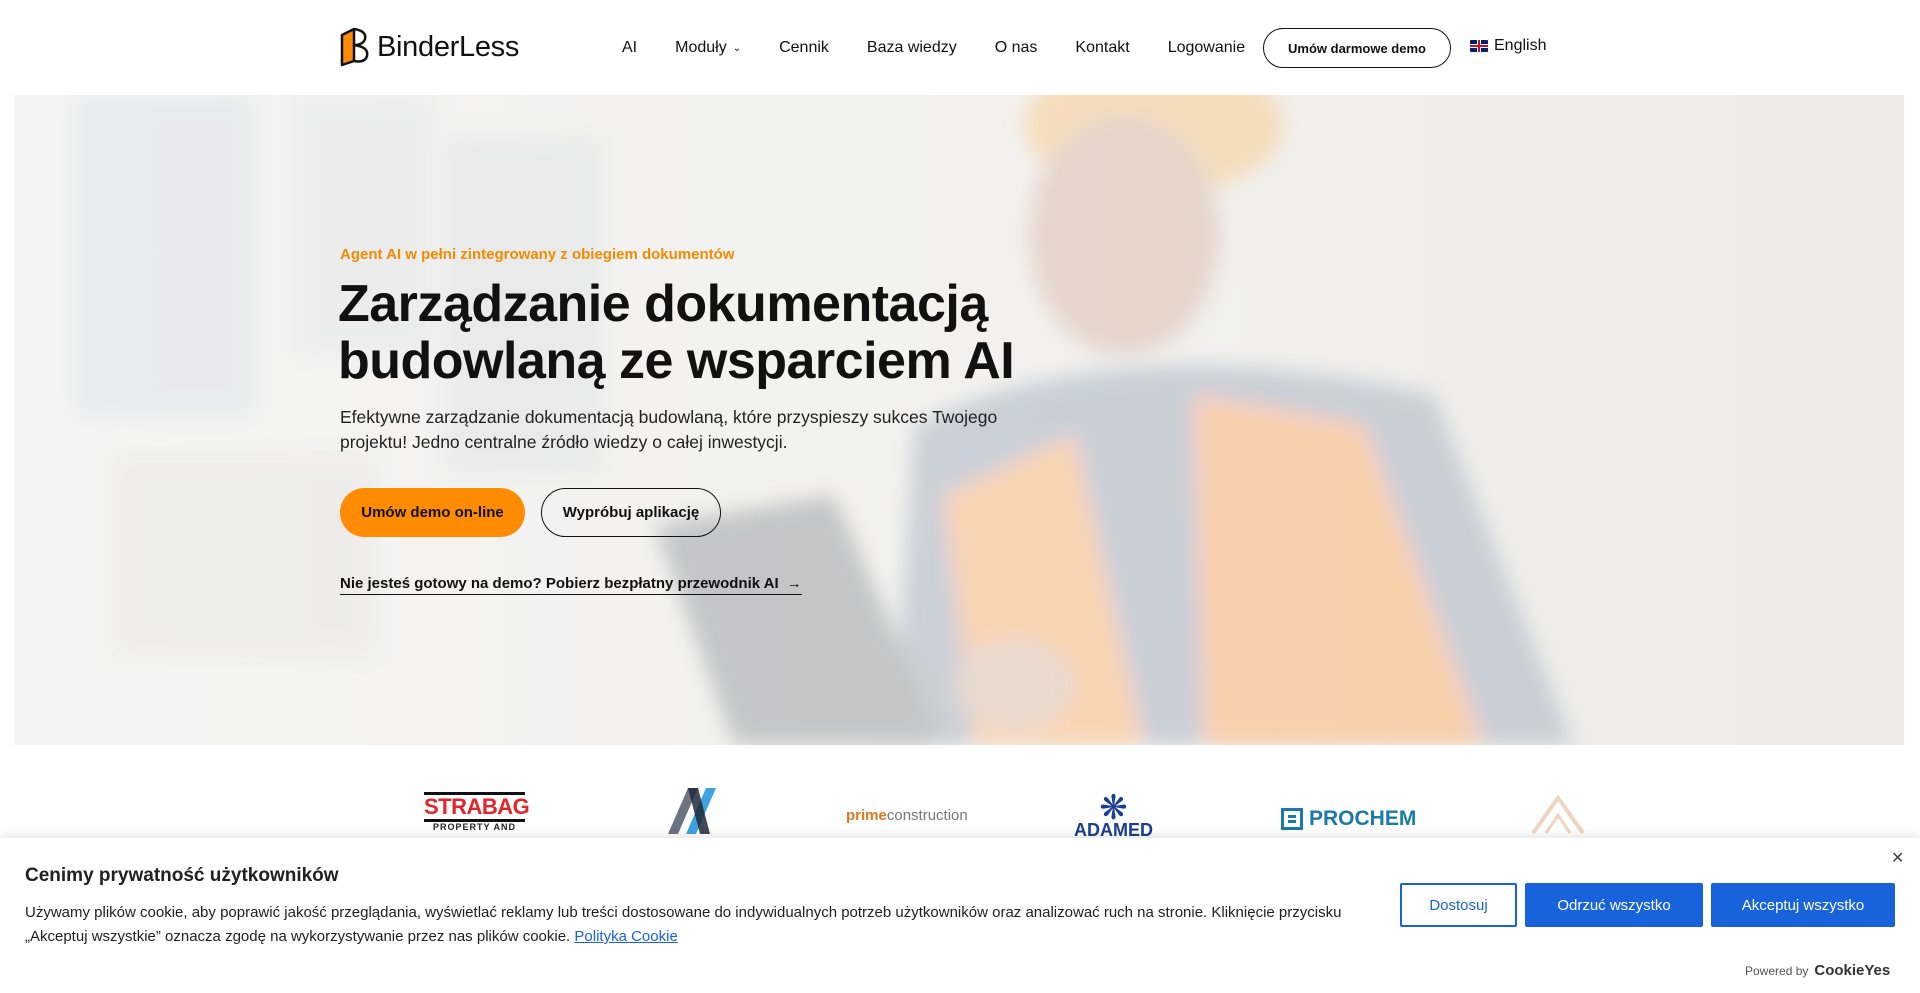 This screenshot has width=1920, height=993. I want to click on nav-item-cennik: Cennik, so click(804, 48).